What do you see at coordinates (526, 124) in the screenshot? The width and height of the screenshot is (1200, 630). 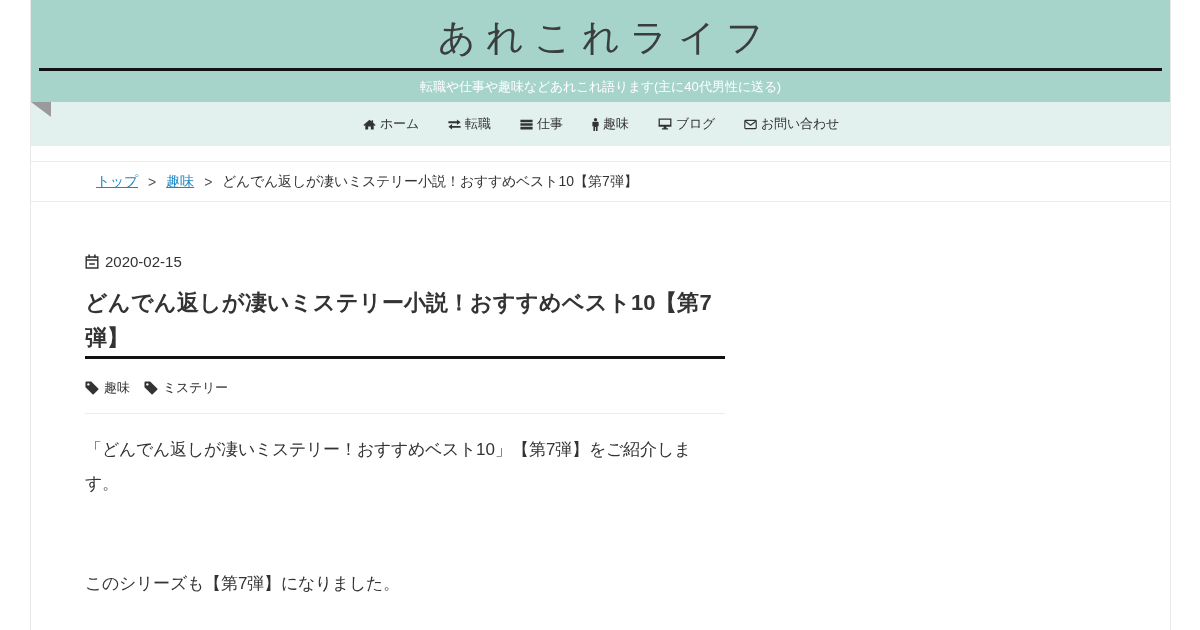 I see `stacked-bars-icon` at bounding box center [526, 124].